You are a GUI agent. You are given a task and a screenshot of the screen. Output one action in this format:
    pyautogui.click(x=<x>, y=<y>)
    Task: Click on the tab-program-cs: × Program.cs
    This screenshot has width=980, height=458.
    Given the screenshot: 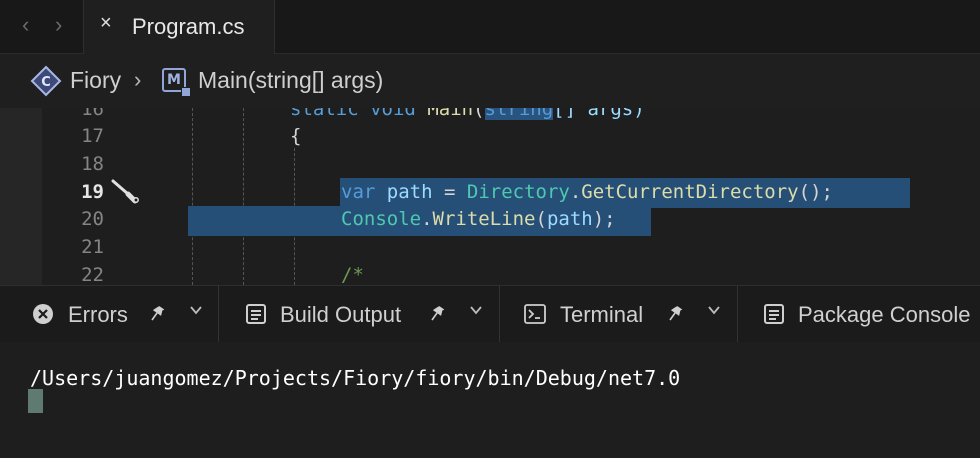 What is the action you would take?
    pyautogui.click(x=179, y=27)
    